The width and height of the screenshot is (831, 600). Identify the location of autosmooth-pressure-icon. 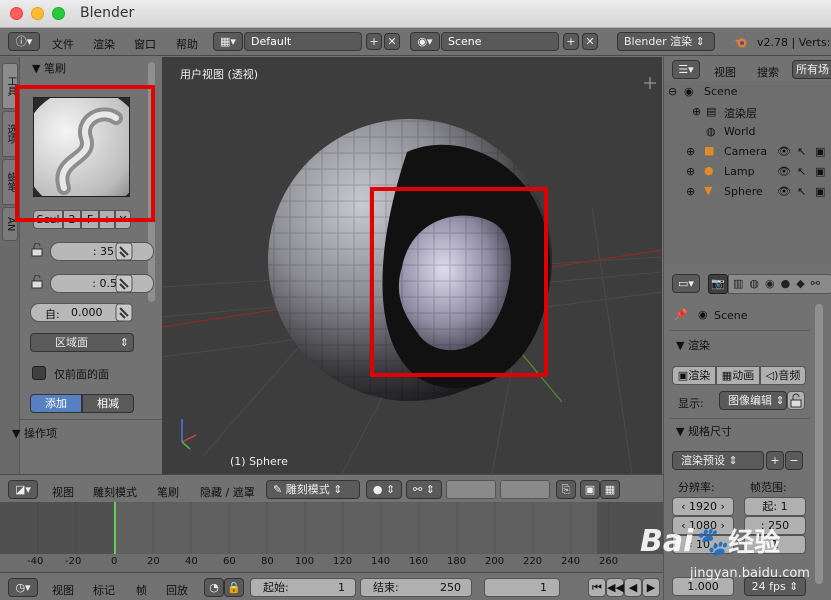
(124, 312).